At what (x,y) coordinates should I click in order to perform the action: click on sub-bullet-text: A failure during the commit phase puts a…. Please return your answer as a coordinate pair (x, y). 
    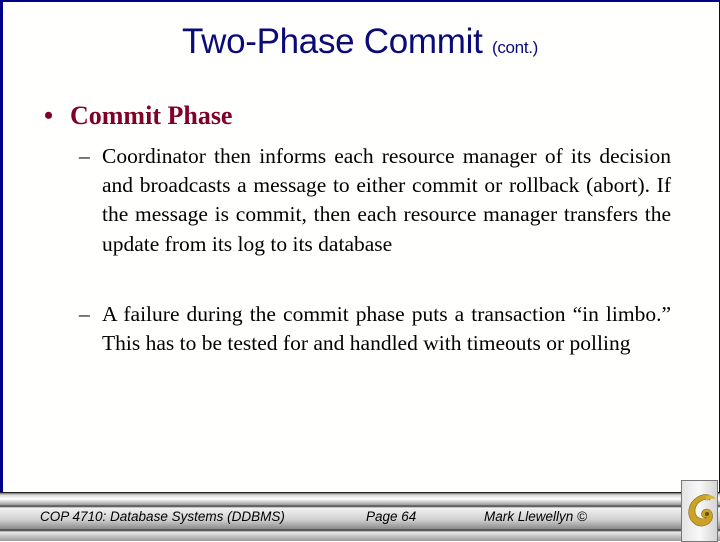
    Looking at the image, I should click on (386, 329).